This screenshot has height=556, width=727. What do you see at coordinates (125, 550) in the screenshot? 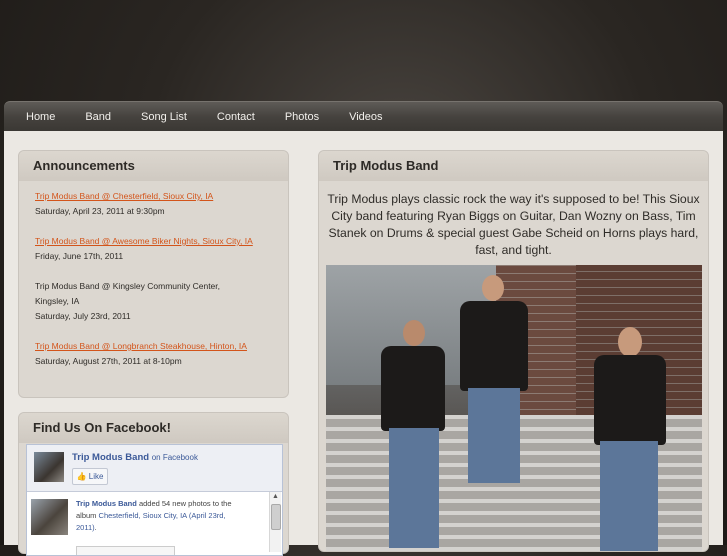
I see `more-box` at bounding box center [125, 550].